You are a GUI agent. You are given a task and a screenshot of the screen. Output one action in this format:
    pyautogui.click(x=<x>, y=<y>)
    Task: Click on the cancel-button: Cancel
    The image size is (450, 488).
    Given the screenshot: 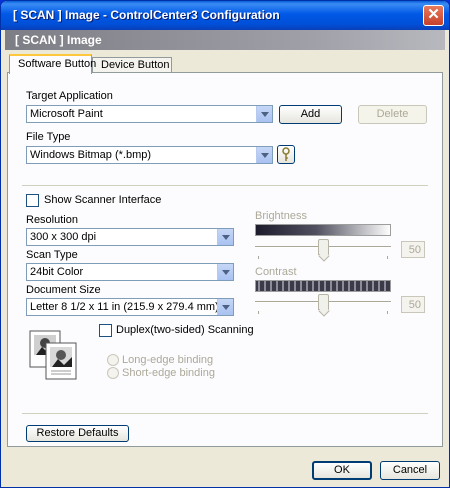 What is the action you would take?
    pyautogui.click(x=410, y=470)
    